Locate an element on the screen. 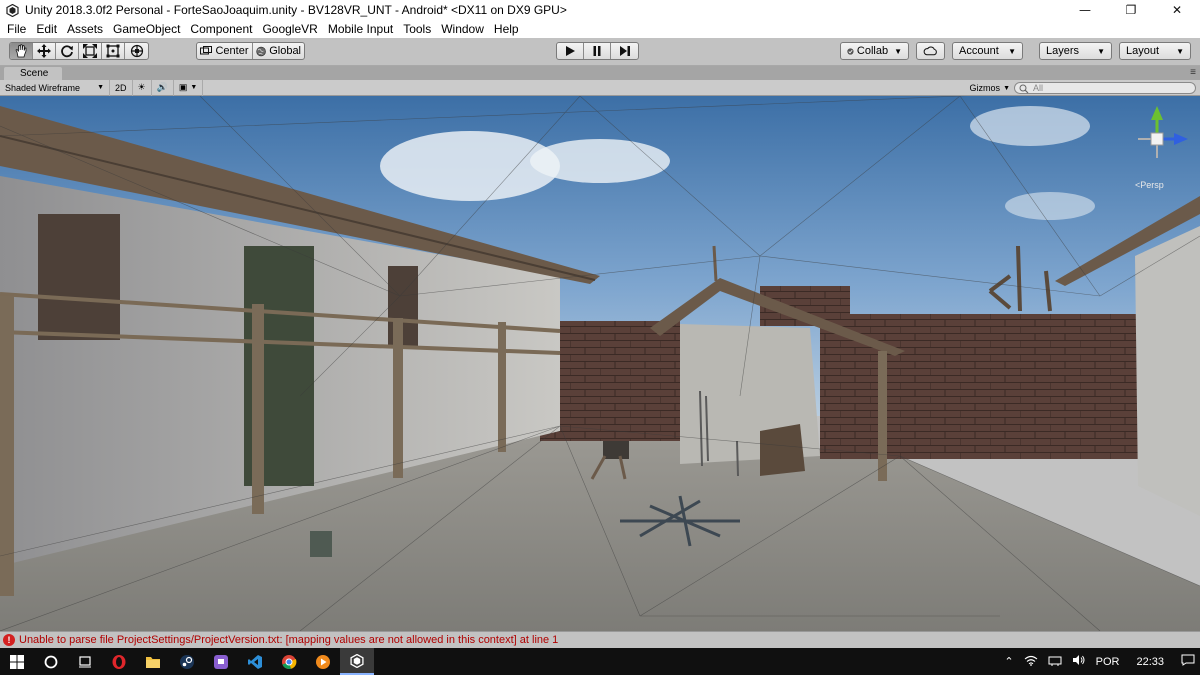 The height and width of the screenshot is (675, 1200). taskbar-file-explorer is located at coordinates (153, 661).